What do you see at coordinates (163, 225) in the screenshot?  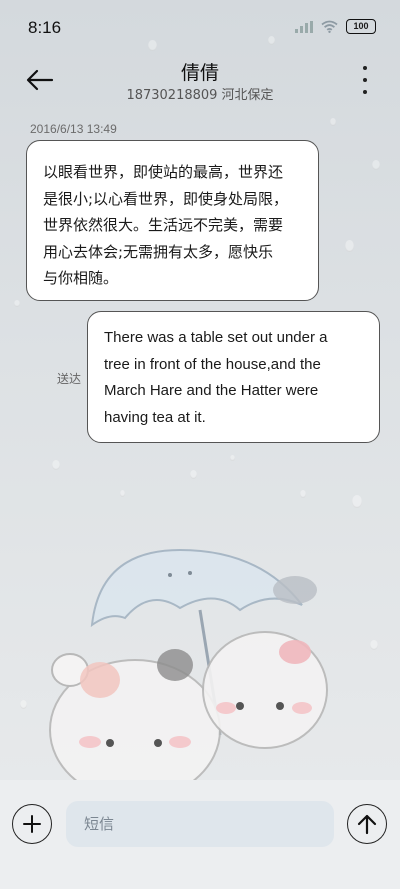 I see `message-line: 世界依然很大。生活远不完美，需要` at bounding box center [163, 225].